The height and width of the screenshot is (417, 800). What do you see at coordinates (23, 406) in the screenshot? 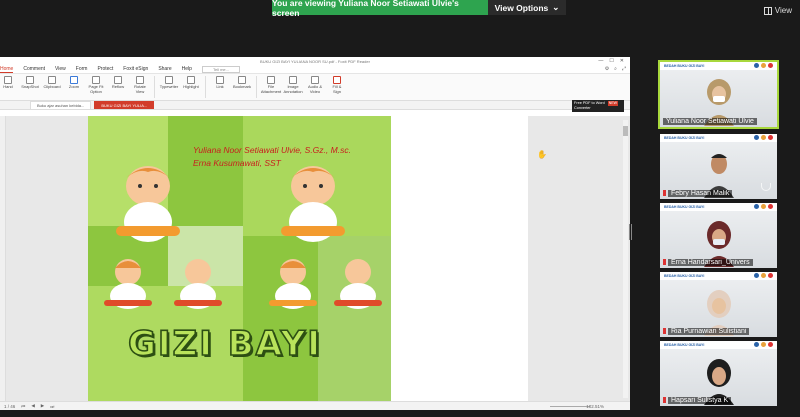
I see `first-page-icon: ⏮` at bounding box center [23, 406].